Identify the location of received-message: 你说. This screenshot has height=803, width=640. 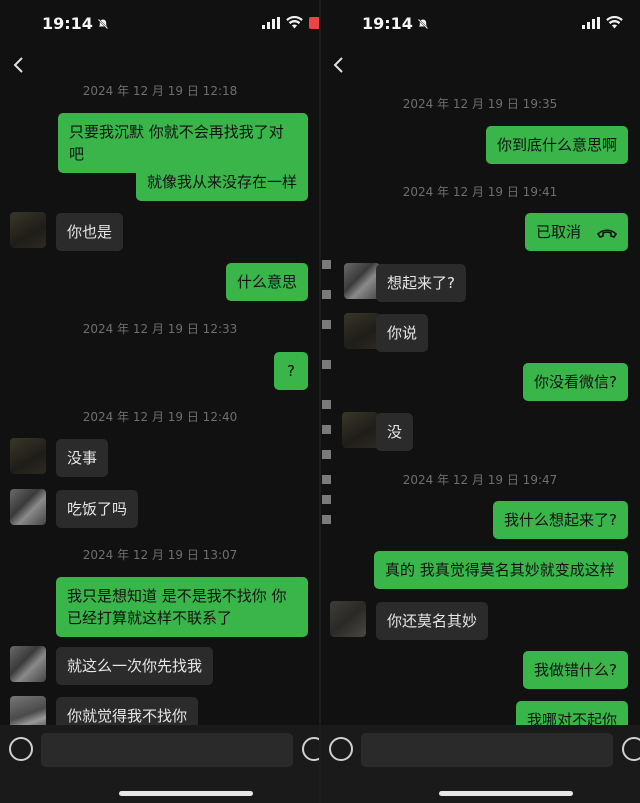
(402, 333).